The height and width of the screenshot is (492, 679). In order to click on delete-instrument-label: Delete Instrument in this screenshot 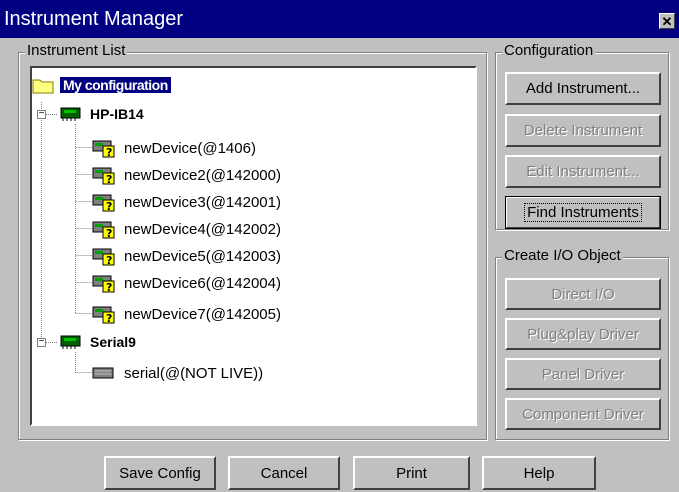, I will do `click(583, 130)`.